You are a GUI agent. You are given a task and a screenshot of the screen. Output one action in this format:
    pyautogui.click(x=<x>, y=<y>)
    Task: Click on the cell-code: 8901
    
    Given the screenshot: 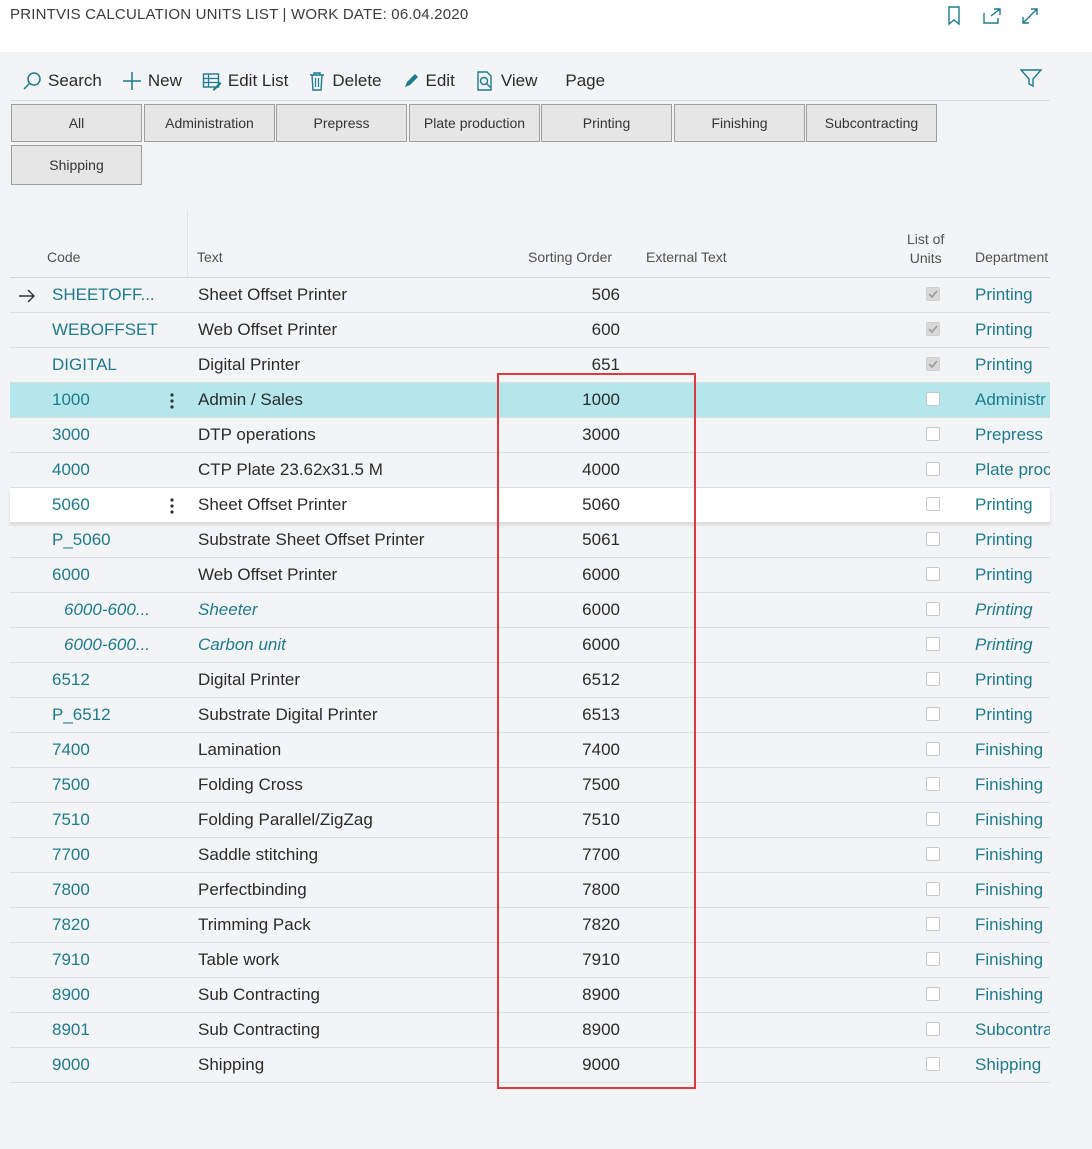 What is the action you would take?
    pyautogui.click(x=106, y=1030)
    